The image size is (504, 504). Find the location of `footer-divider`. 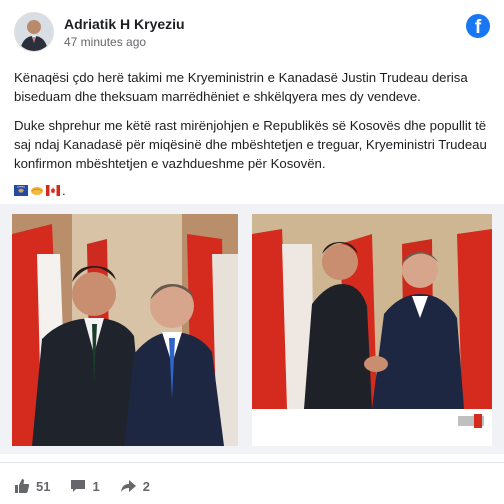

footer-divider is located at coordinates (252, 462).